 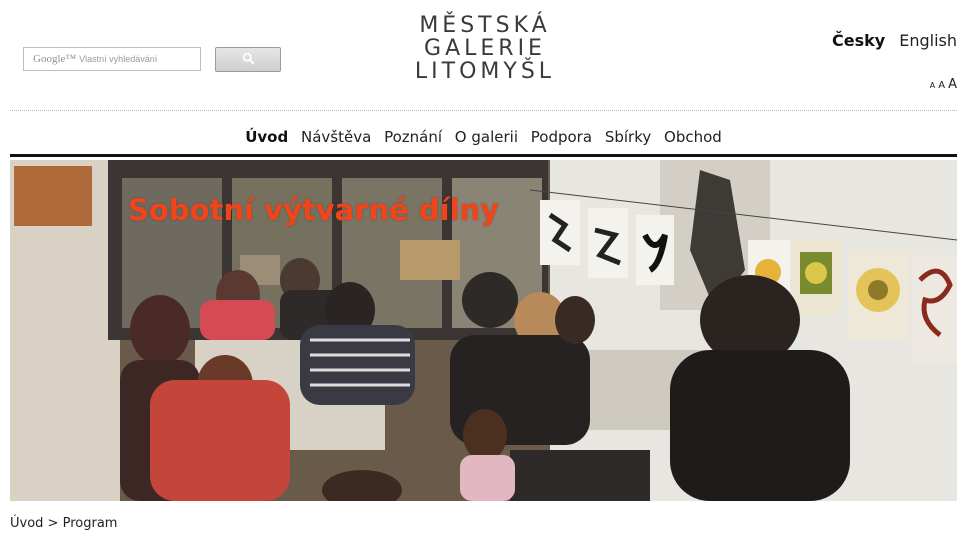 What do you see at coordinates (486, 137) in the screenshot?
I see `nav-item-o-galerii: O galerii` at bounding box center [486, 137].